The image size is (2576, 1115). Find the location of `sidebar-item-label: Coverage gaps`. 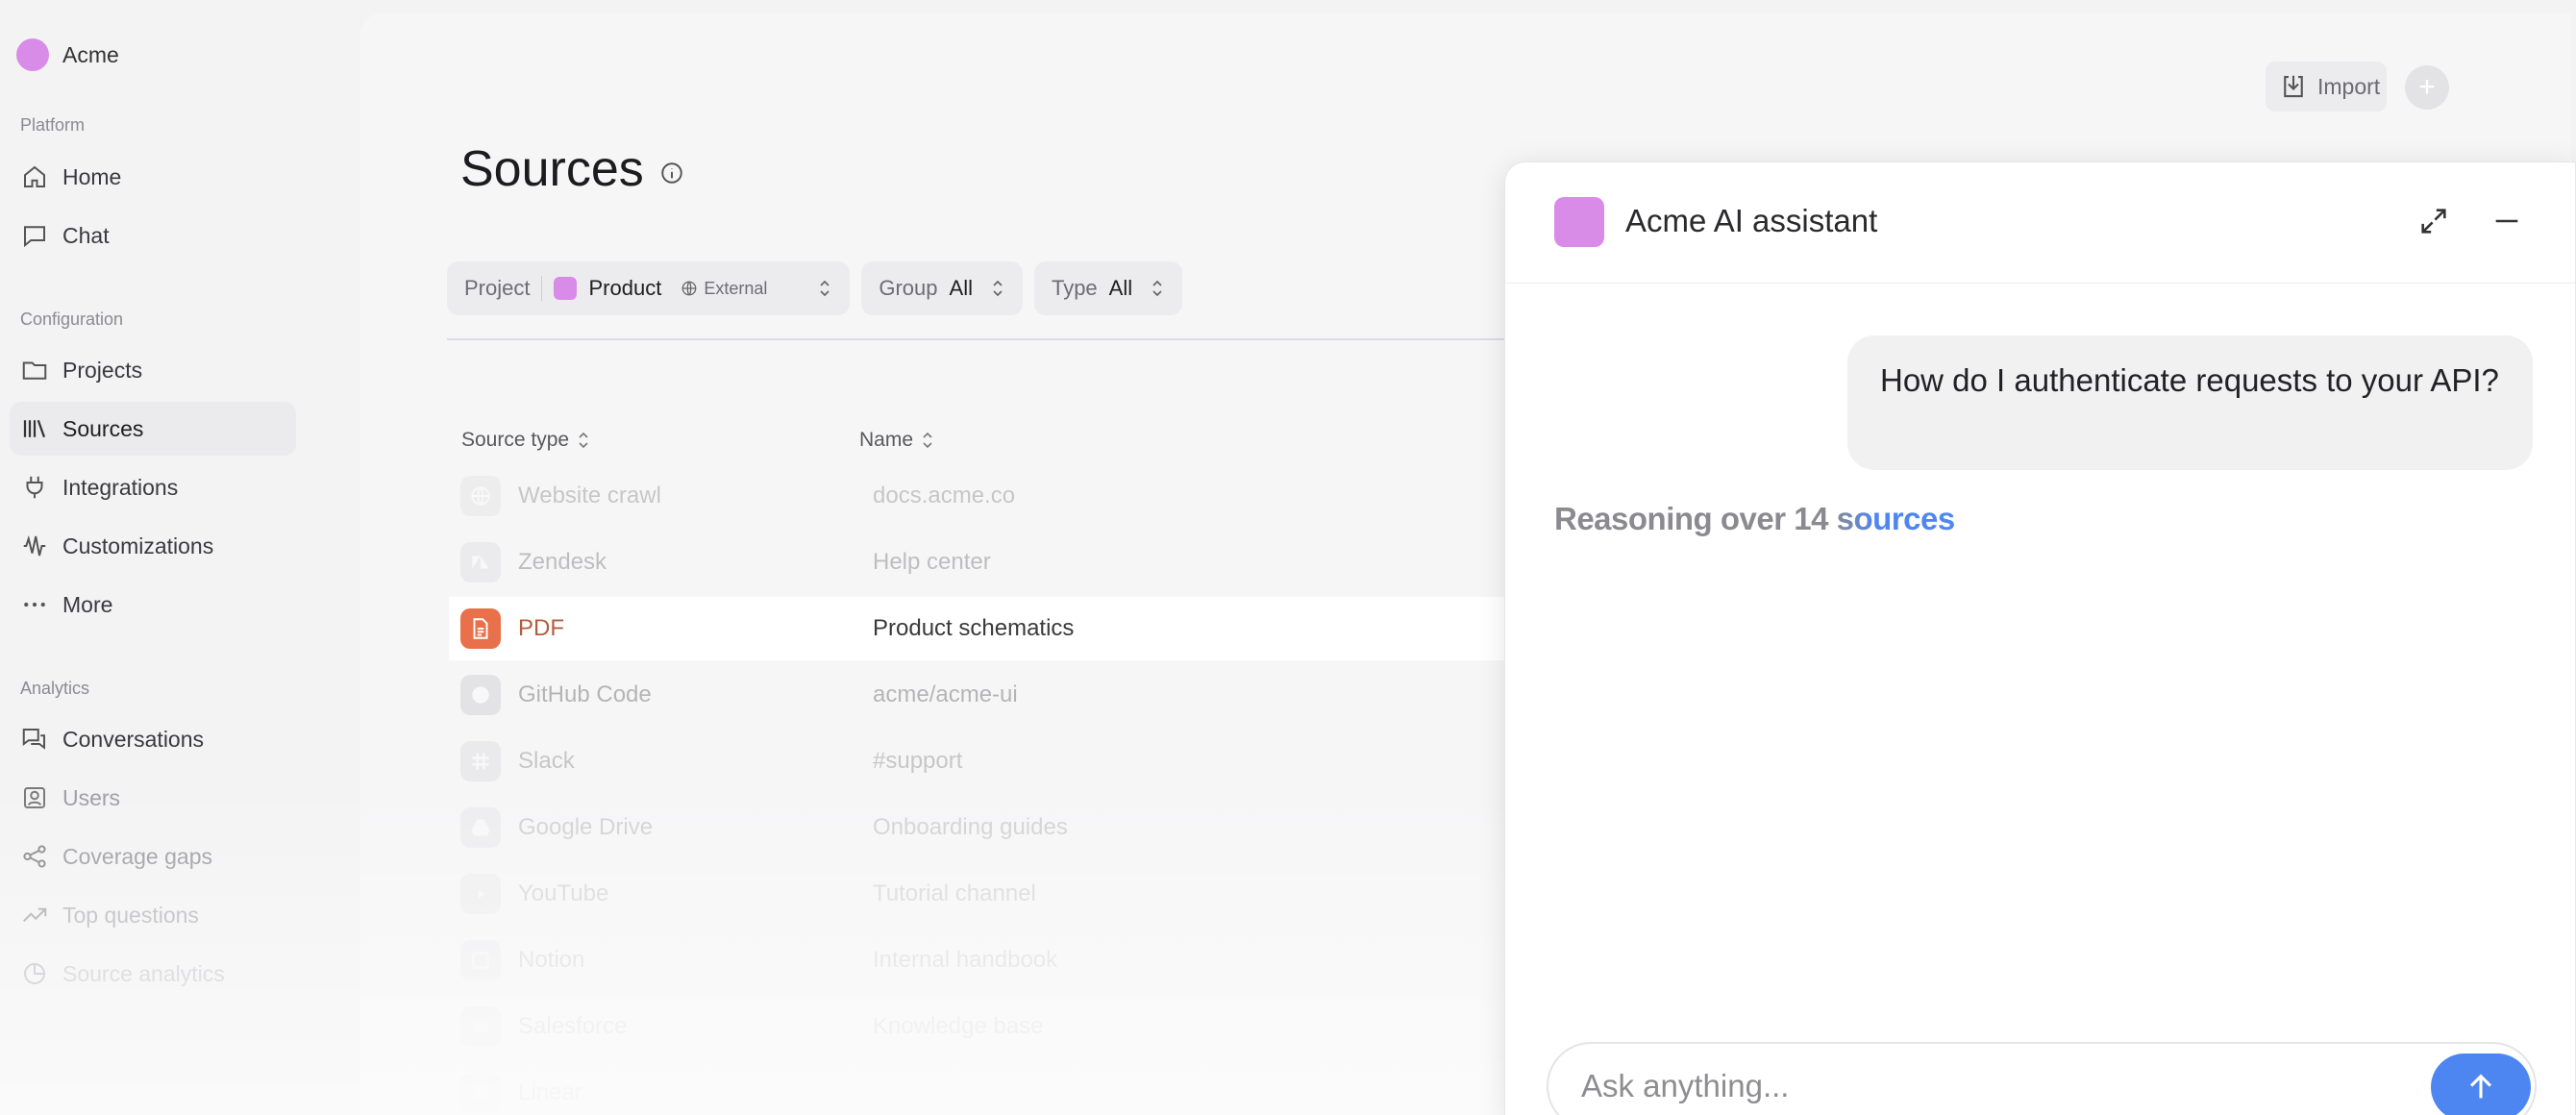

sidebar-item-label: Coverage gaps is located at coordinates (137, 856).